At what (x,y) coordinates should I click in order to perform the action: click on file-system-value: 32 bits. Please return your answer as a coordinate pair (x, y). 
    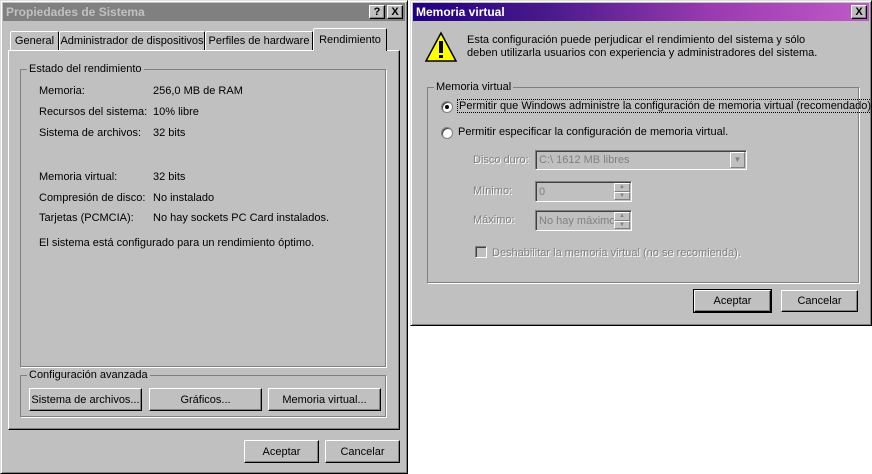
    Looking at the image, I should click on (169, 133).